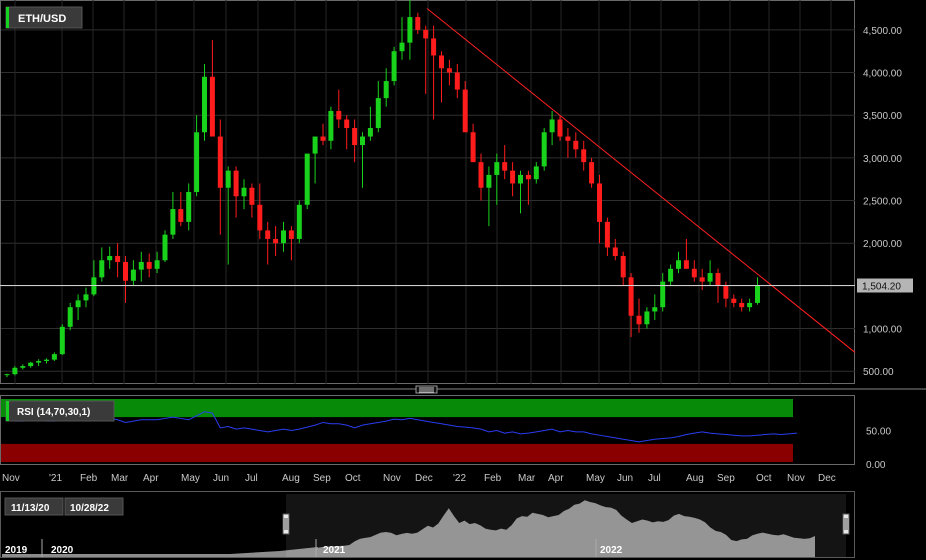 This screenshot has height=560, width=926. I want to click on year-label: 2019, so click(16, 550).